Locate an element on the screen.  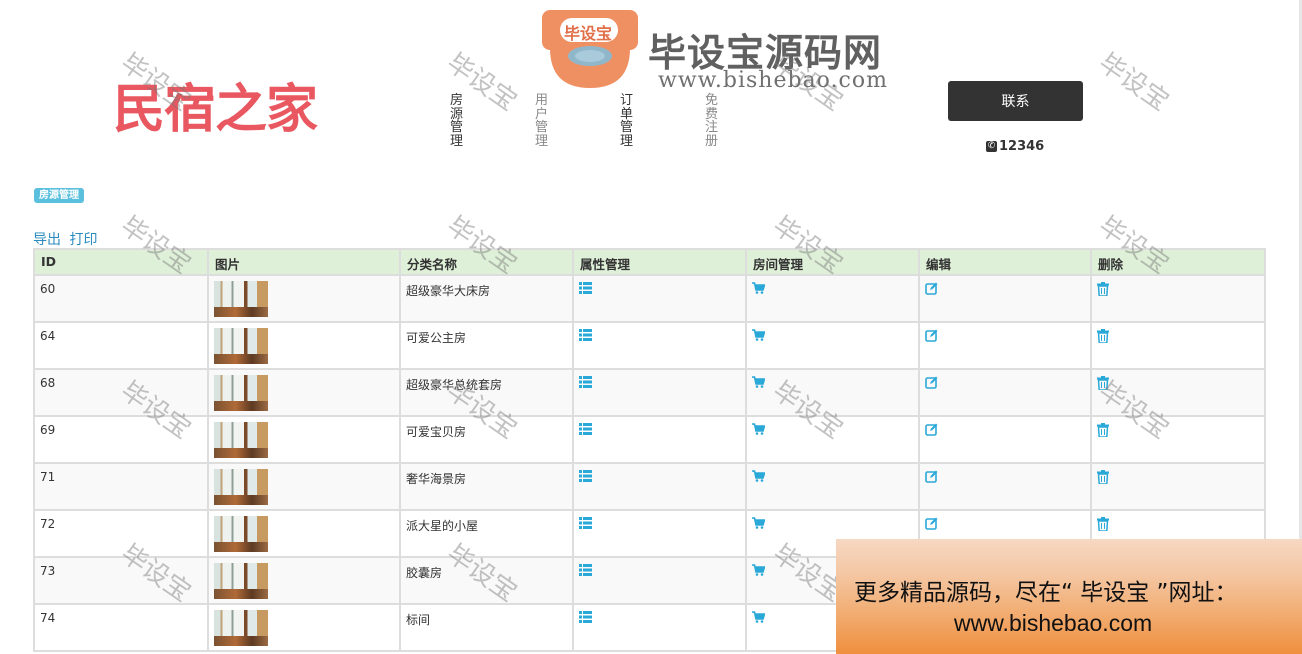
nav-item-register: 免费注册 is located at coordinates (712, 121).